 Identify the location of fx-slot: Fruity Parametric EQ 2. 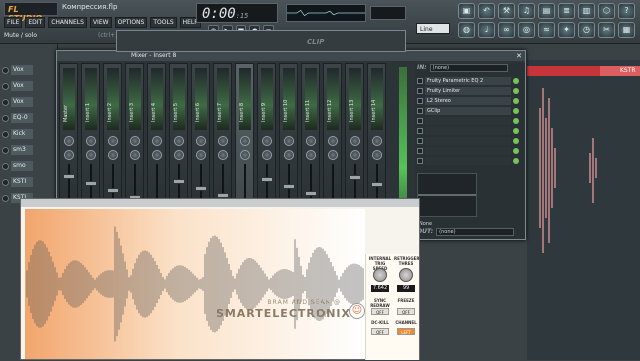
(468, 80).